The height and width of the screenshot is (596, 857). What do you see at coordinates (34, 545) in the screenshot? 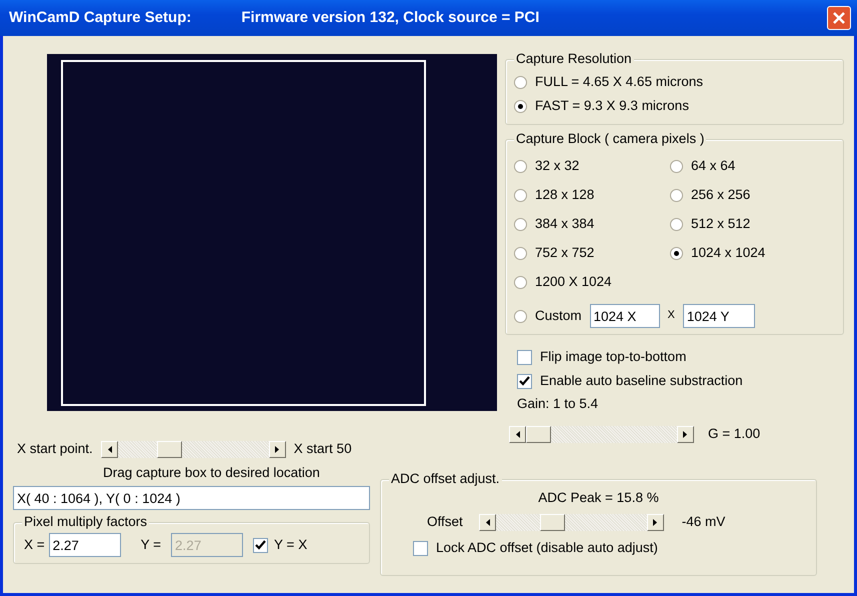
I see `field-label: X =` at bounding box center [34, 545].